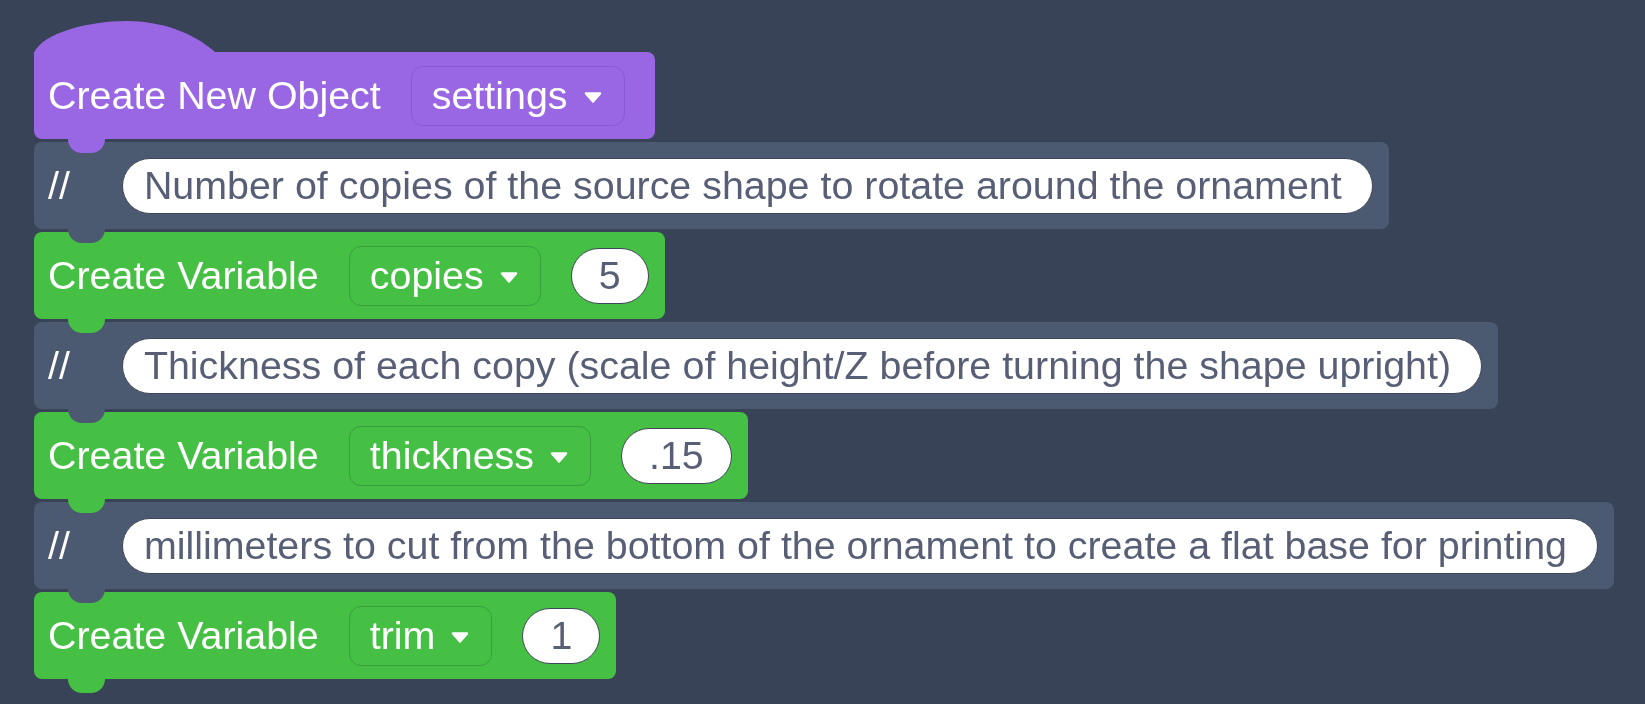  What do you see at coordinates (859, 545) in the screenshot?
I see `comment-field: millimeters to cut from the bottom of the ornament to create a flat base for printing` at bounding box center [859, 545].